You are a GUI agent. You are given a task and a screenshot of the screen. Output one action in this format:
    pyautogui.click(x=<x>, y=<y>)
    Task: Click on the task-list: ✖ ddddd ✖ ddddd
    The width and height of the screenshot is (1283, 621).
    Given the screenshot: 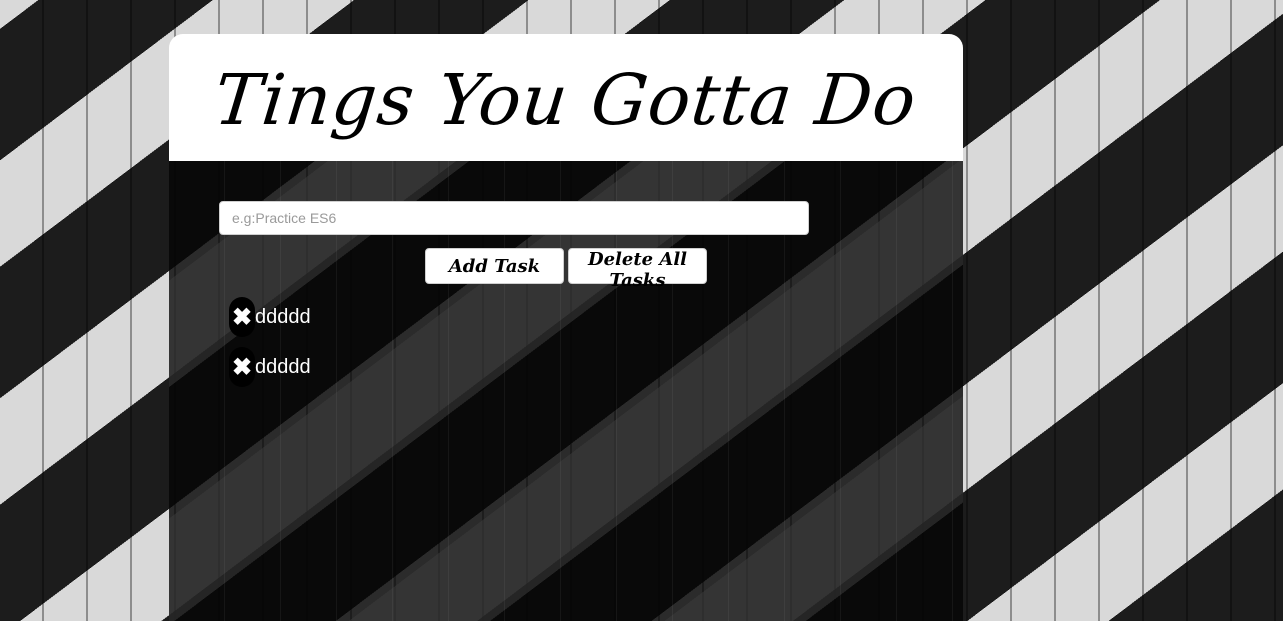 What is the action you would take?
    pyautogui.click(x=270, y=342)
    